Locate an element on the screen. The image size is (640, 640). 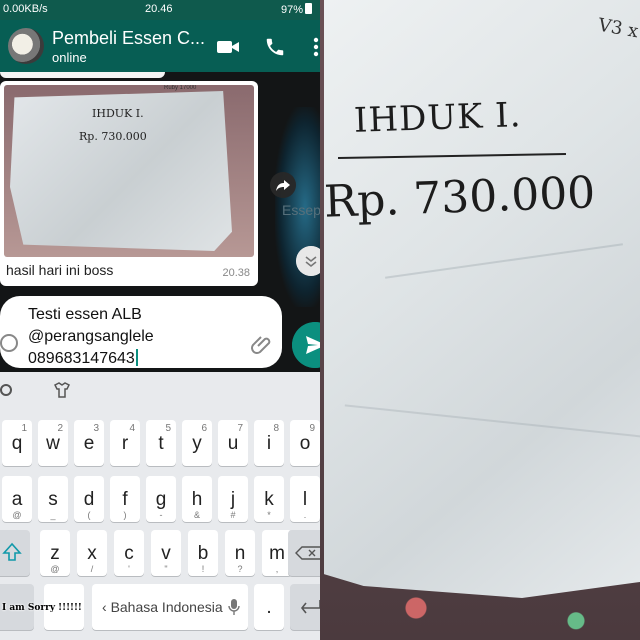
key-l: l. is located at coordinates (305, 499).